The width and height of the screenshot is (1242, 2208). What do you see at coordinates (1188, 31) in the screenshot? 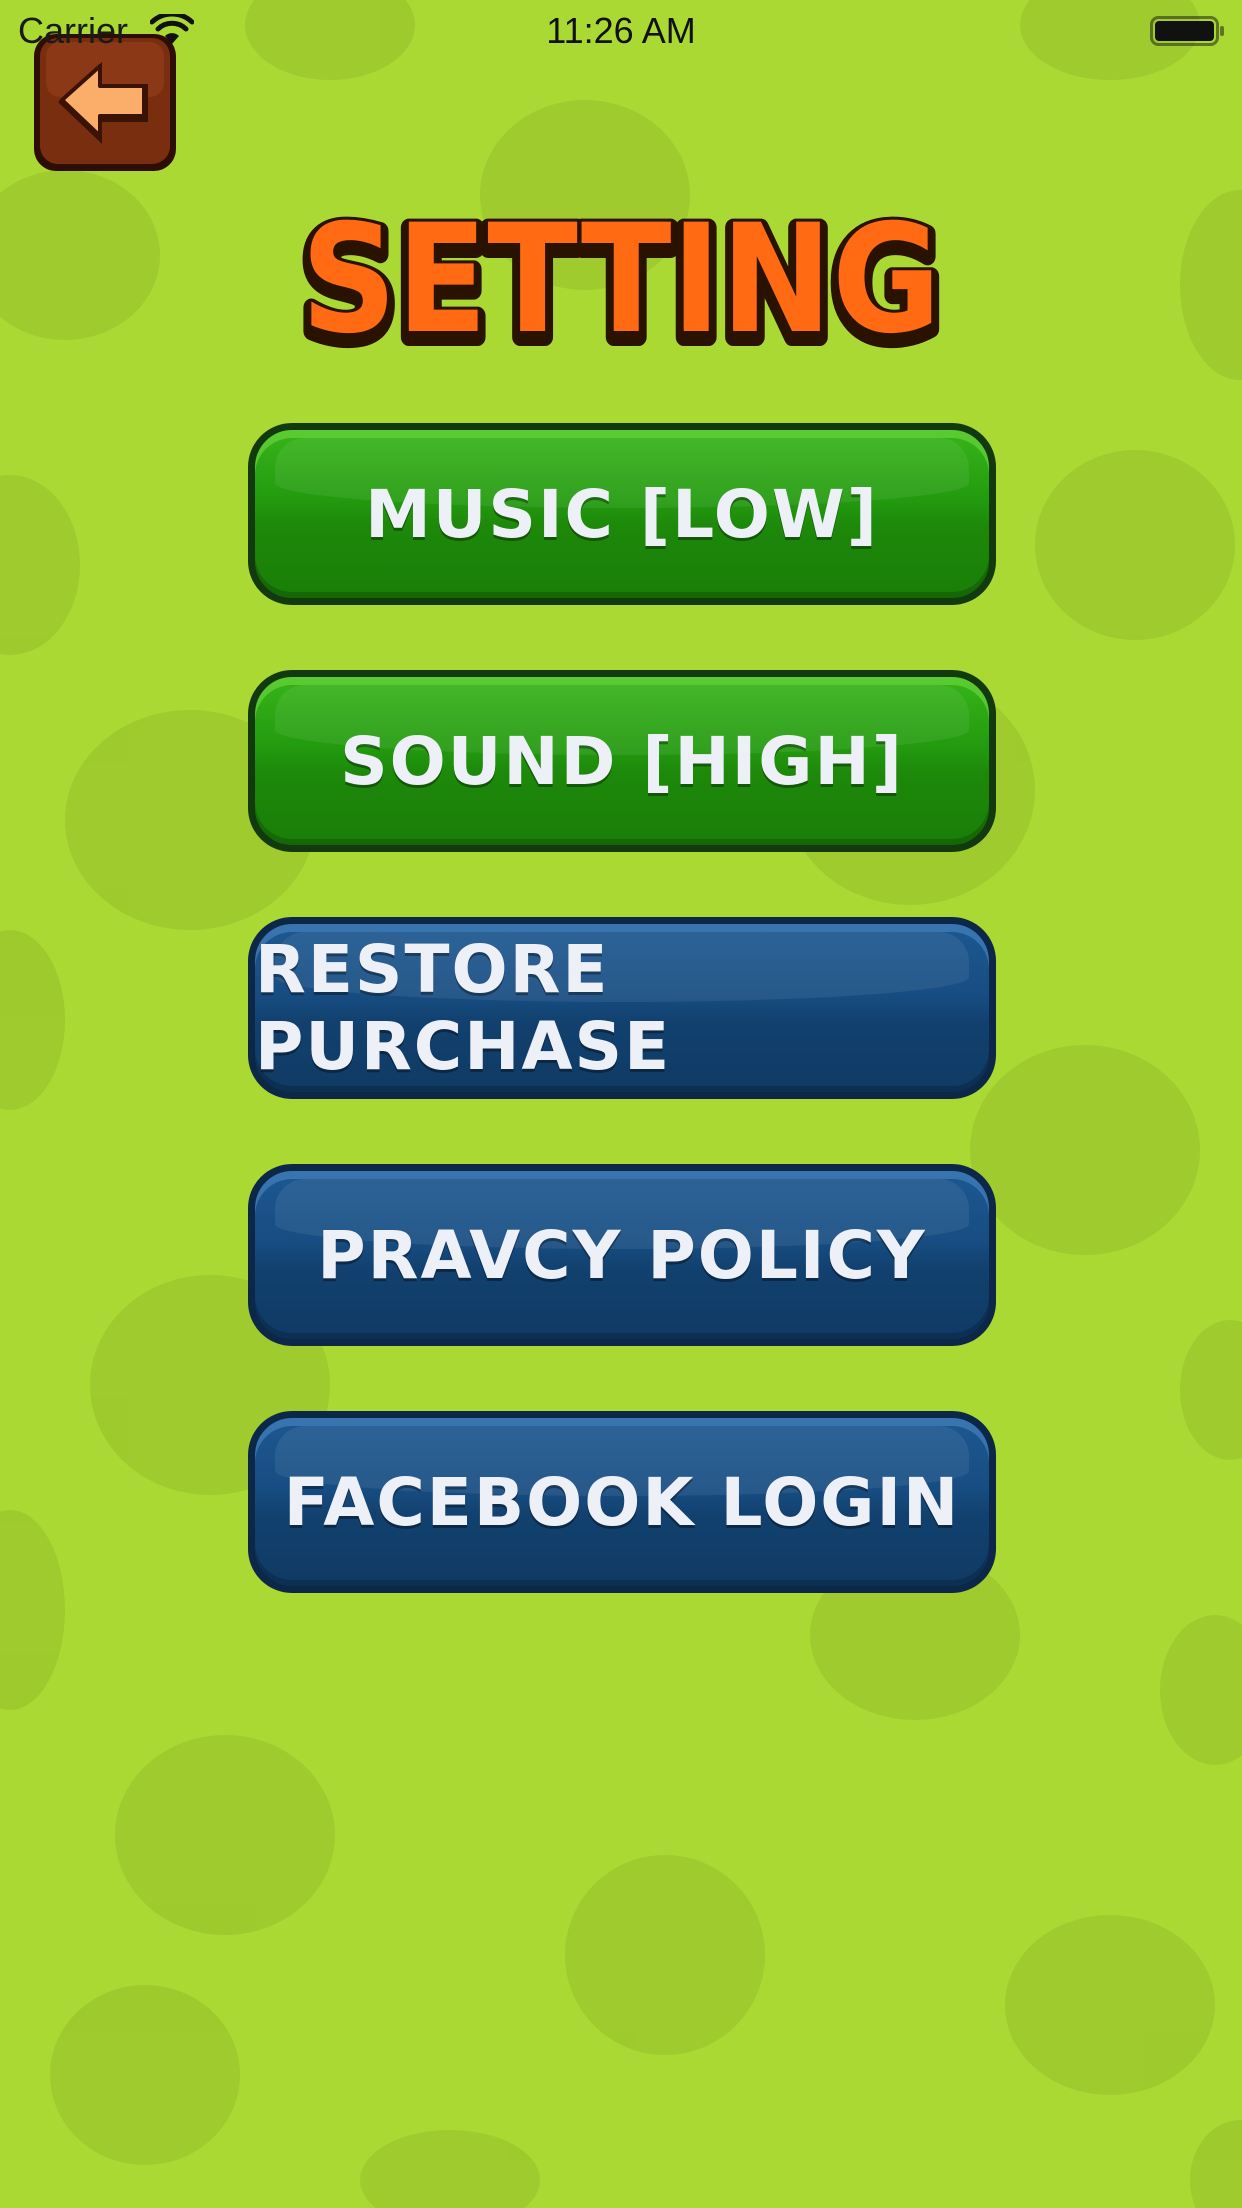
I see `battery-icon` at bounding box center [1188, 31].